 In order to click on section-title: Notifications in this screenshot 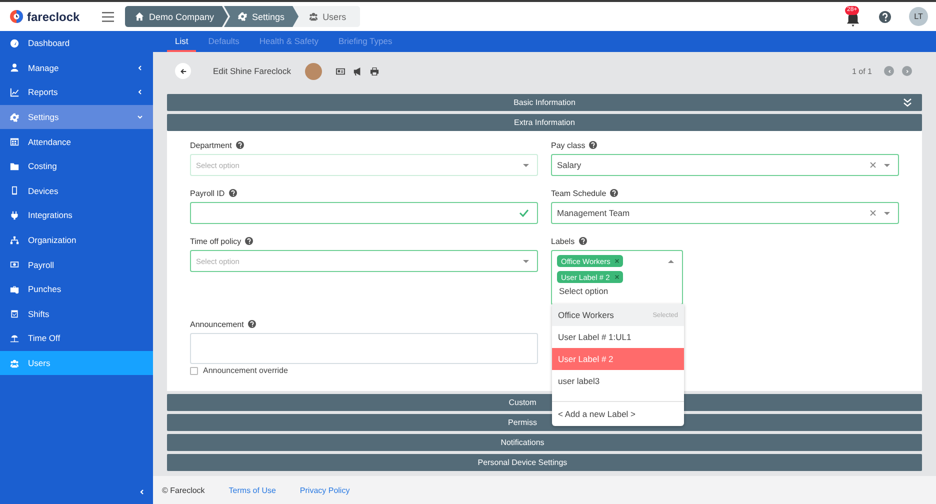, I will do `click(522, 442)`.